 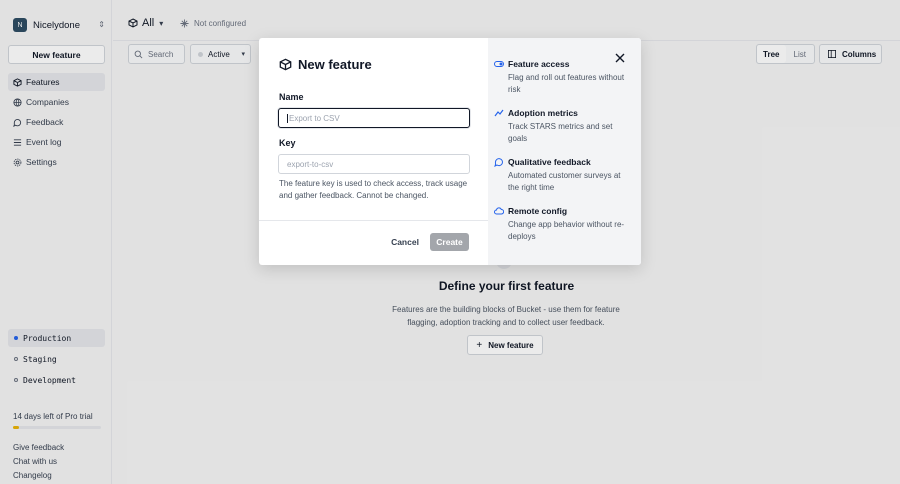 I want to click on modal-title-text: New feature, so click(x=335, y=64).